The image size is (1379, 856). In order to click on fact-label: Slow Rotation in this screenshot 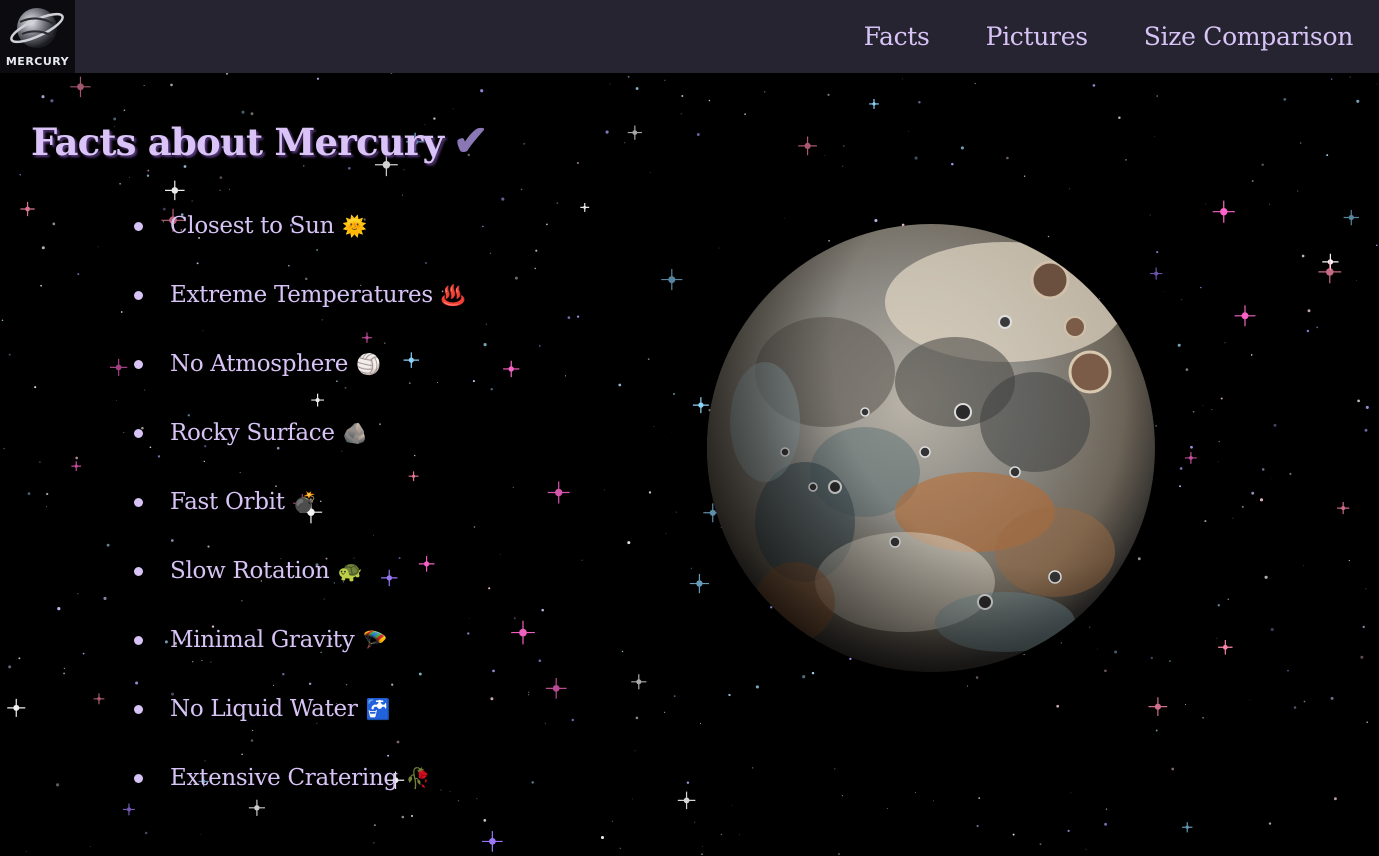, I will do `click(250, 571)`.